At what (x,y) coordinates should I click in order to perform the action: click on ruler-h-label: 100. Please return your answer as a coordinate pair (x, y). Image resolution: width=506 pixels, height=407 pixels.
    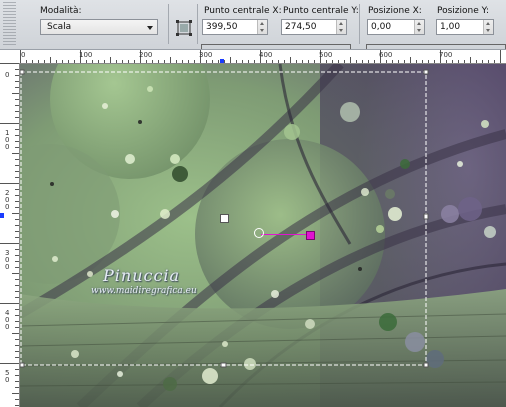
    Looking at the image, I should click on (86, 55).